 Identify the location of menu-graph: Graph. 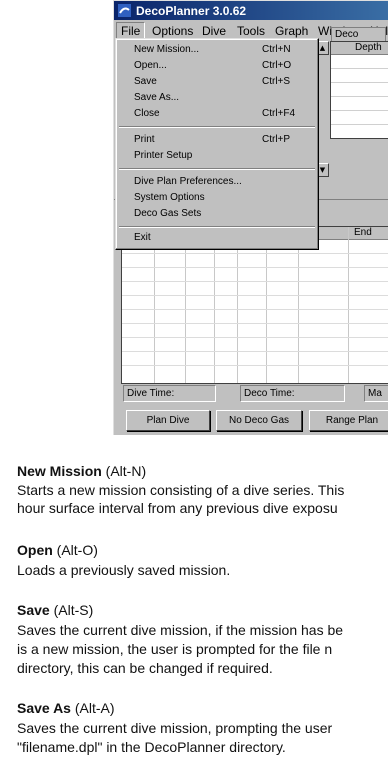
(291, 31).